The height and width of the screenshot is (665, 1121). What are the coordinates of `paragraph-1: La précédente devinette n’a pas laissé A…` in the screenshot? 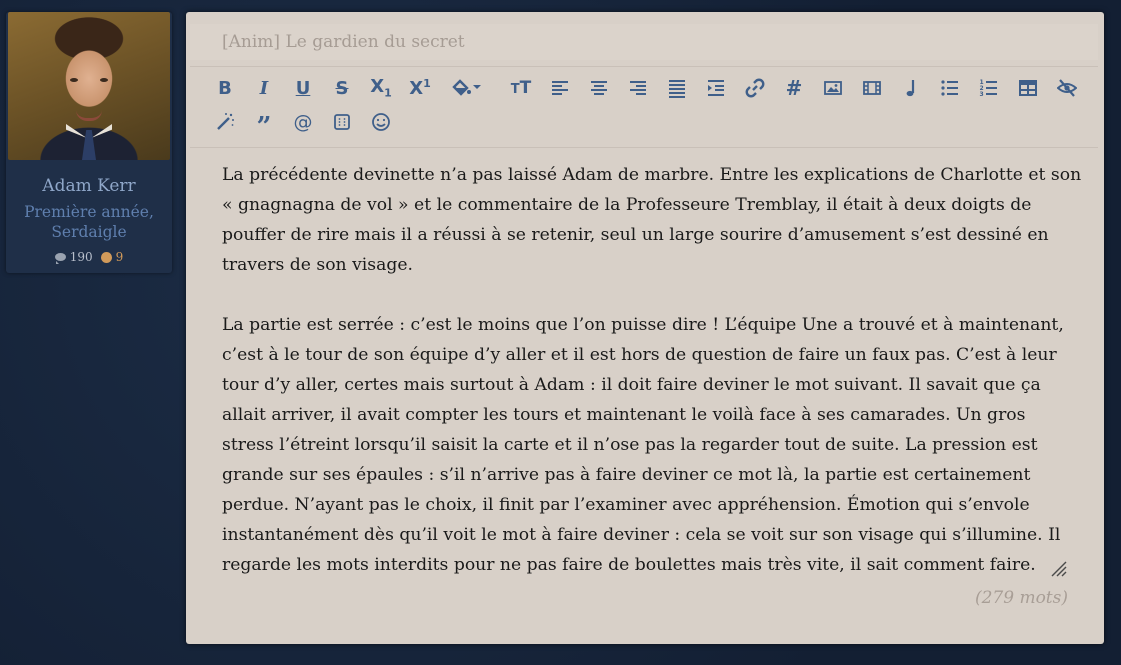 It's located at (652, 220).